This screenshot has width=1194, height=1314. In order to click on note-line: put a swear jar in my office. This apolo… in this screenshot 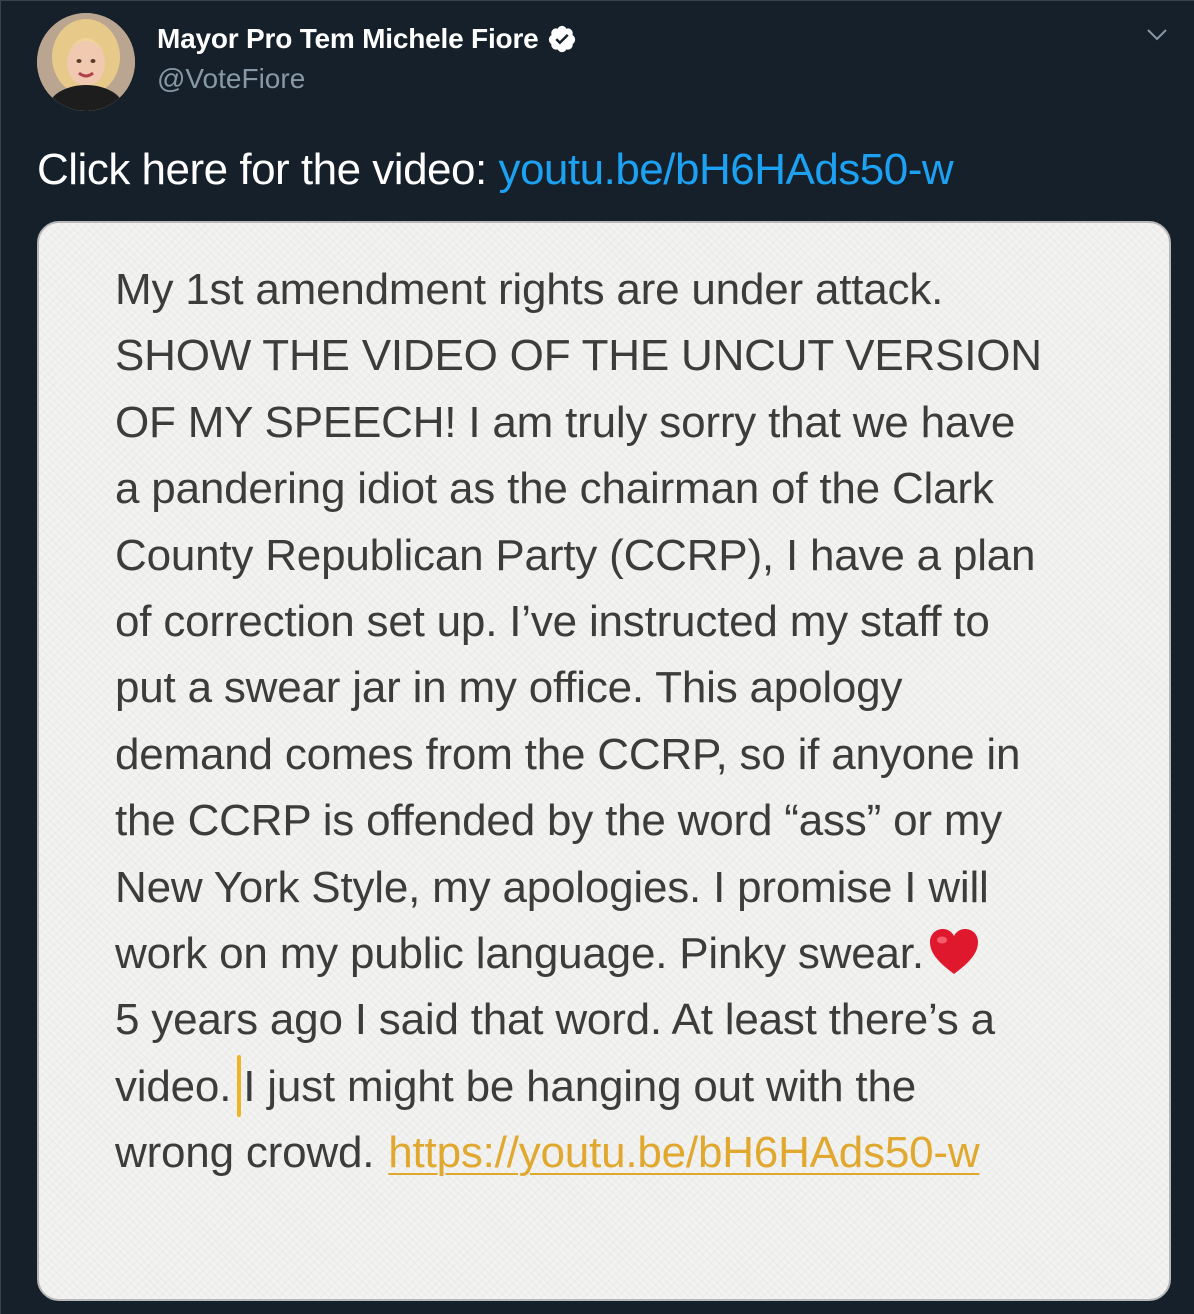, I will do `click(509, 688)`.